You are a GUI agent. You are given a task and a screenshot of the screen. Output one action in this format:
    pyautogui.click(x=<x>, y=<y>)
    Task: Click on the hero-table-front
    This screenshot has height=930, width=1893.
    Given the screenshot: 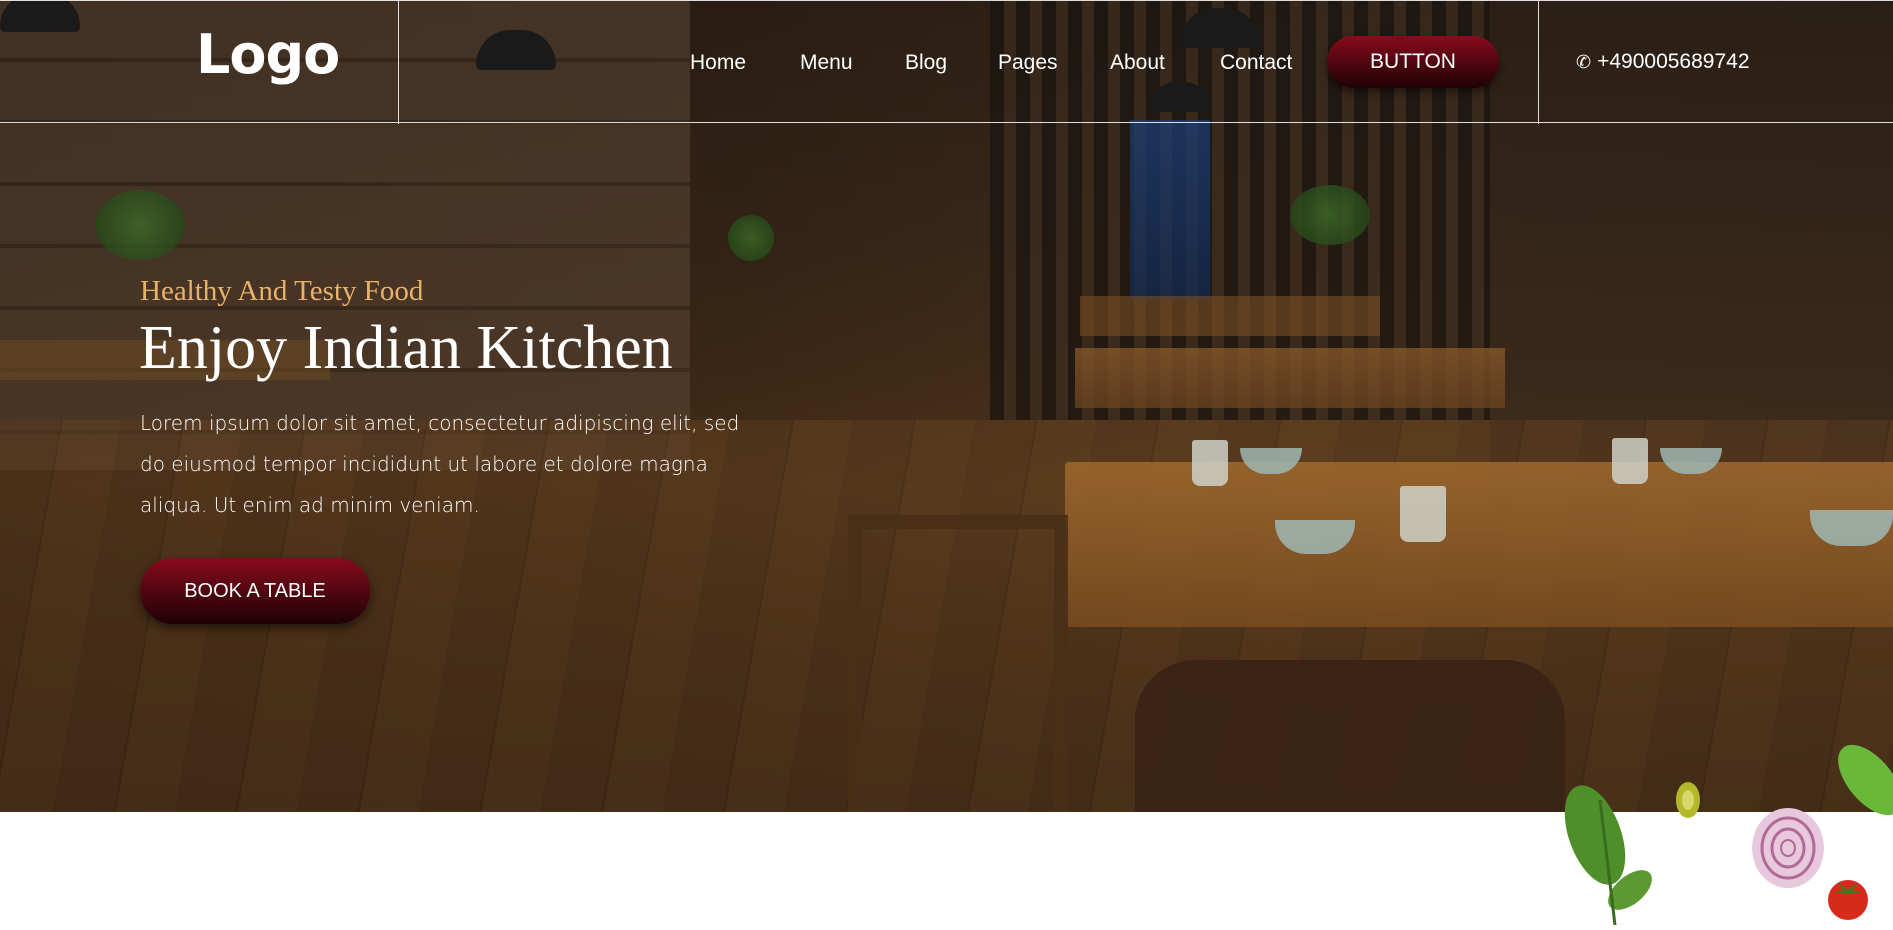 What is the action you would take?
    pyautogui.click(x=1479, y=544)
    